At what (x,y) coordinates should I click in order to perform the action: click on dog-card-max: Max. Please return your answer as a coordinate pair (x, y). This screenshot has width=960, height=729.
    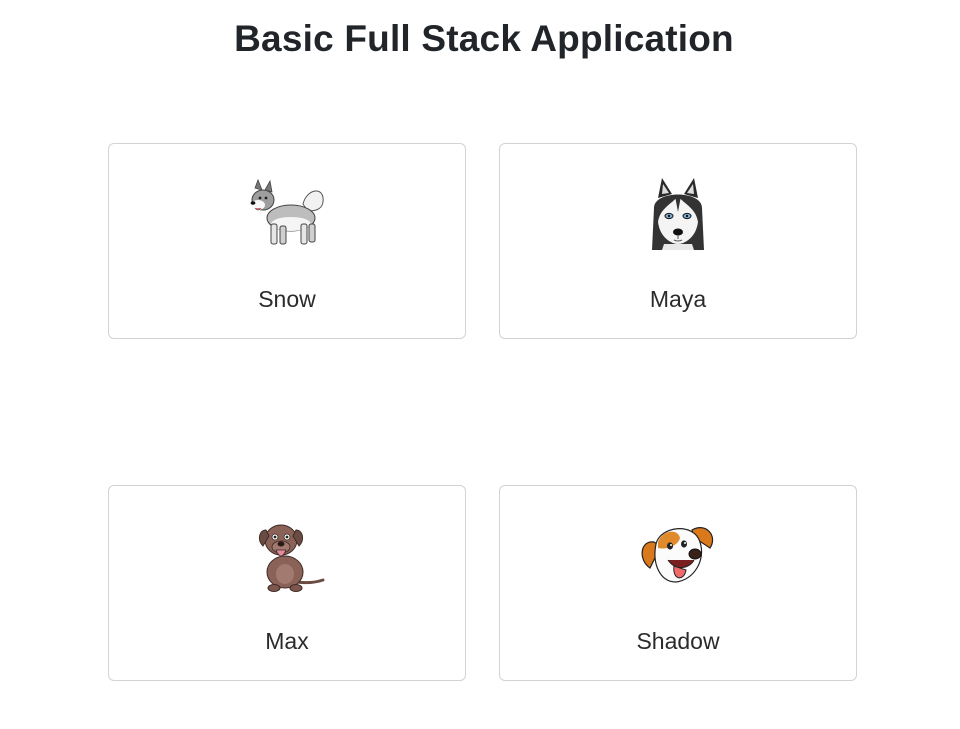
    Looking at the image, I should click on (287, 583).